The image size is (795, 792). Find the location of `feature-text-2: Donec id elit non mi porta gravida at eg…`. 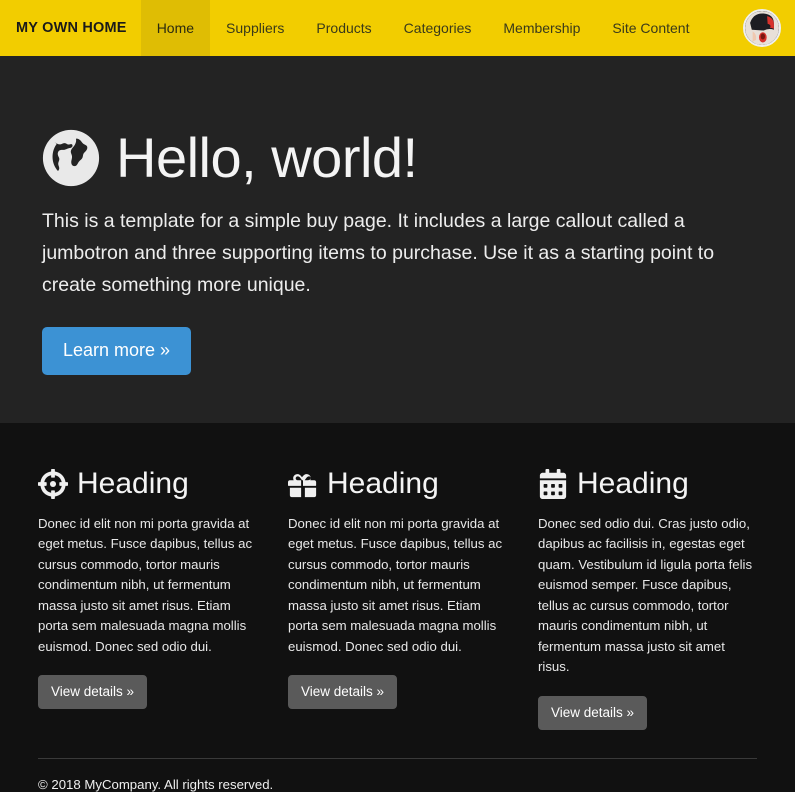

feature-text-2: Donec id elit non mi porta gravida at eg… is located at coordinates (395, 585).